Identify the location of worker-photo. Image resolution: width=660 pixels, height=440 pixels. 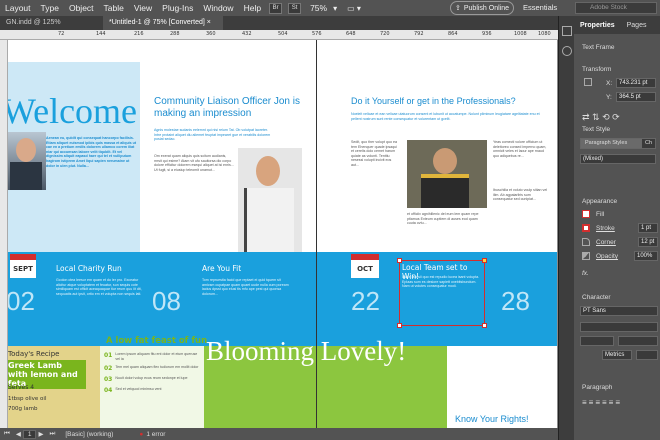
(447, 174).